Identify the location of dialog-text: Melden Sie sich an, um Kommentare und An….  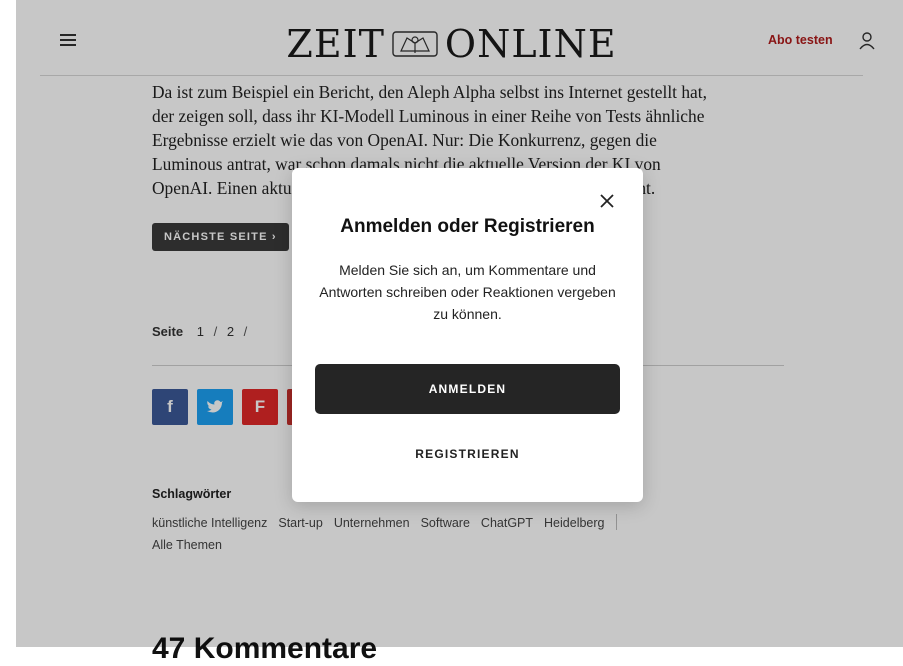
(467, 292).